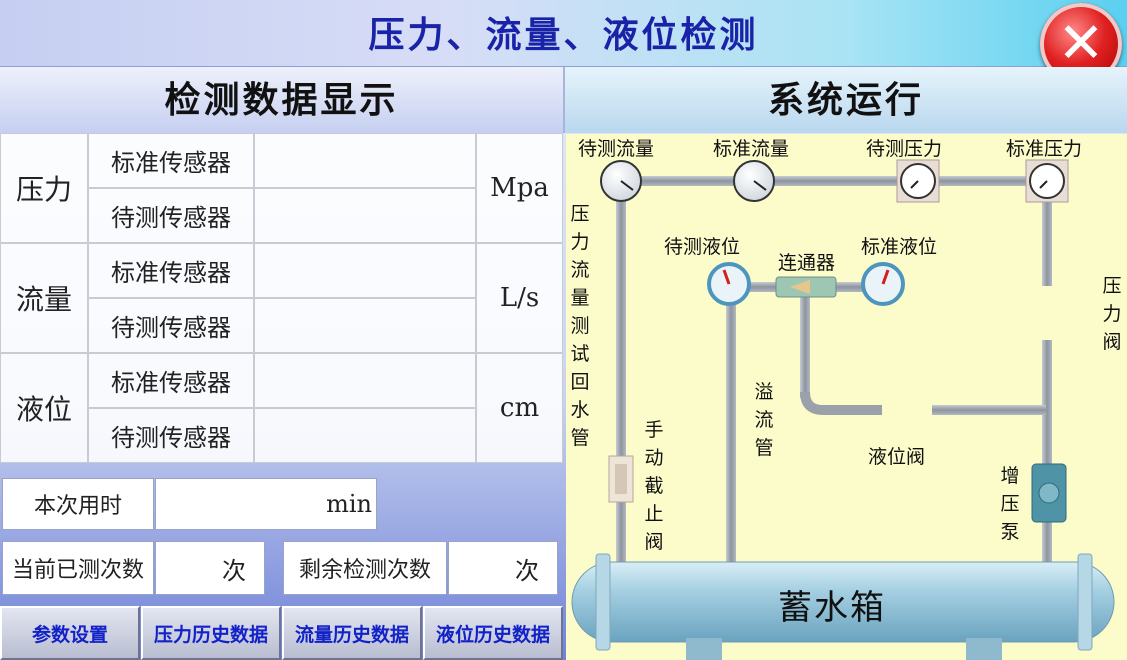 This screenshot has height=660, width=1127. What do you see at coordinates (44, 188) in the screenshot?
I see `row-label-pressure: 压力` at bounding box center [44, 188].